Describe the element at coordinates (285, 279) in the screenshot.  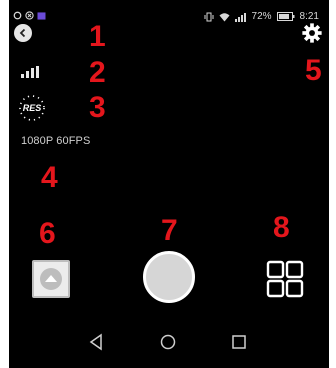
I see `grid-mode-icon` at that location.